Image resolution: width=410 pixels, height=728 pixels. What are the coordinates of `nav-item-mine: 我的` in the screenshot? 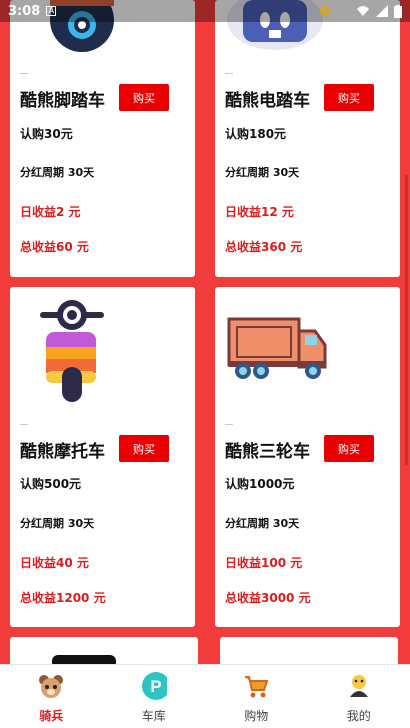 It's located at (359, 696).